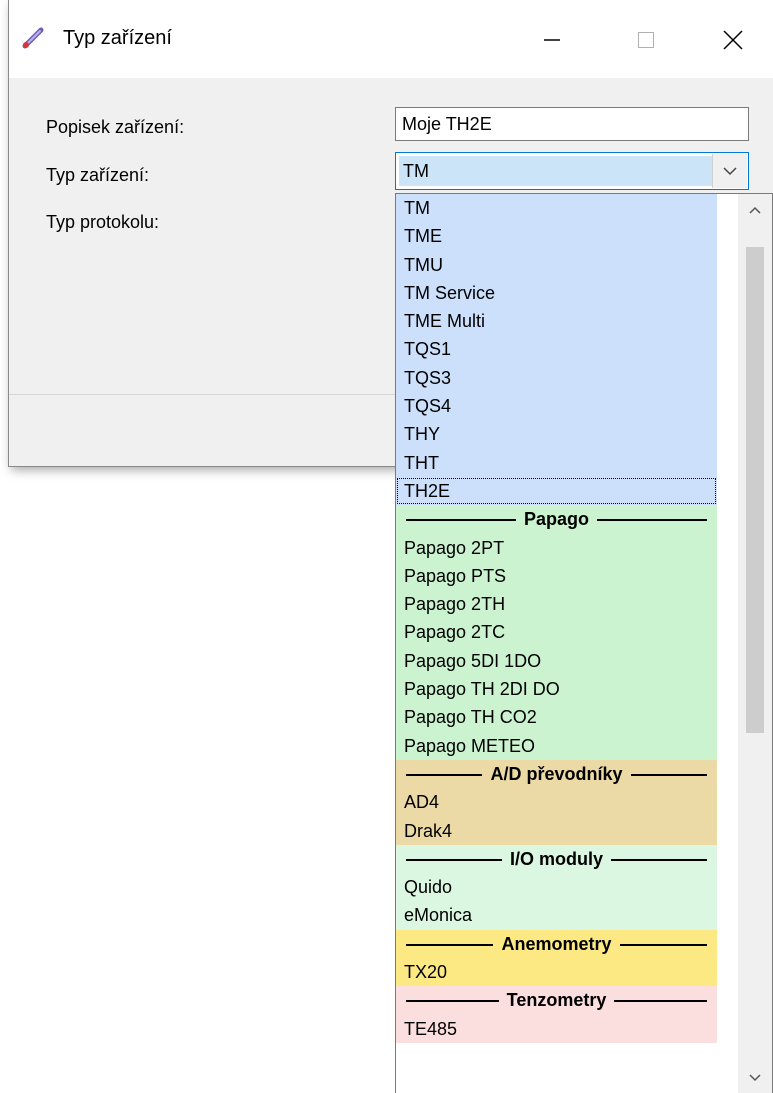 The width and height of the screenshot is (773, 1093). I want to click on scroll-thumb, so click(755, 490).